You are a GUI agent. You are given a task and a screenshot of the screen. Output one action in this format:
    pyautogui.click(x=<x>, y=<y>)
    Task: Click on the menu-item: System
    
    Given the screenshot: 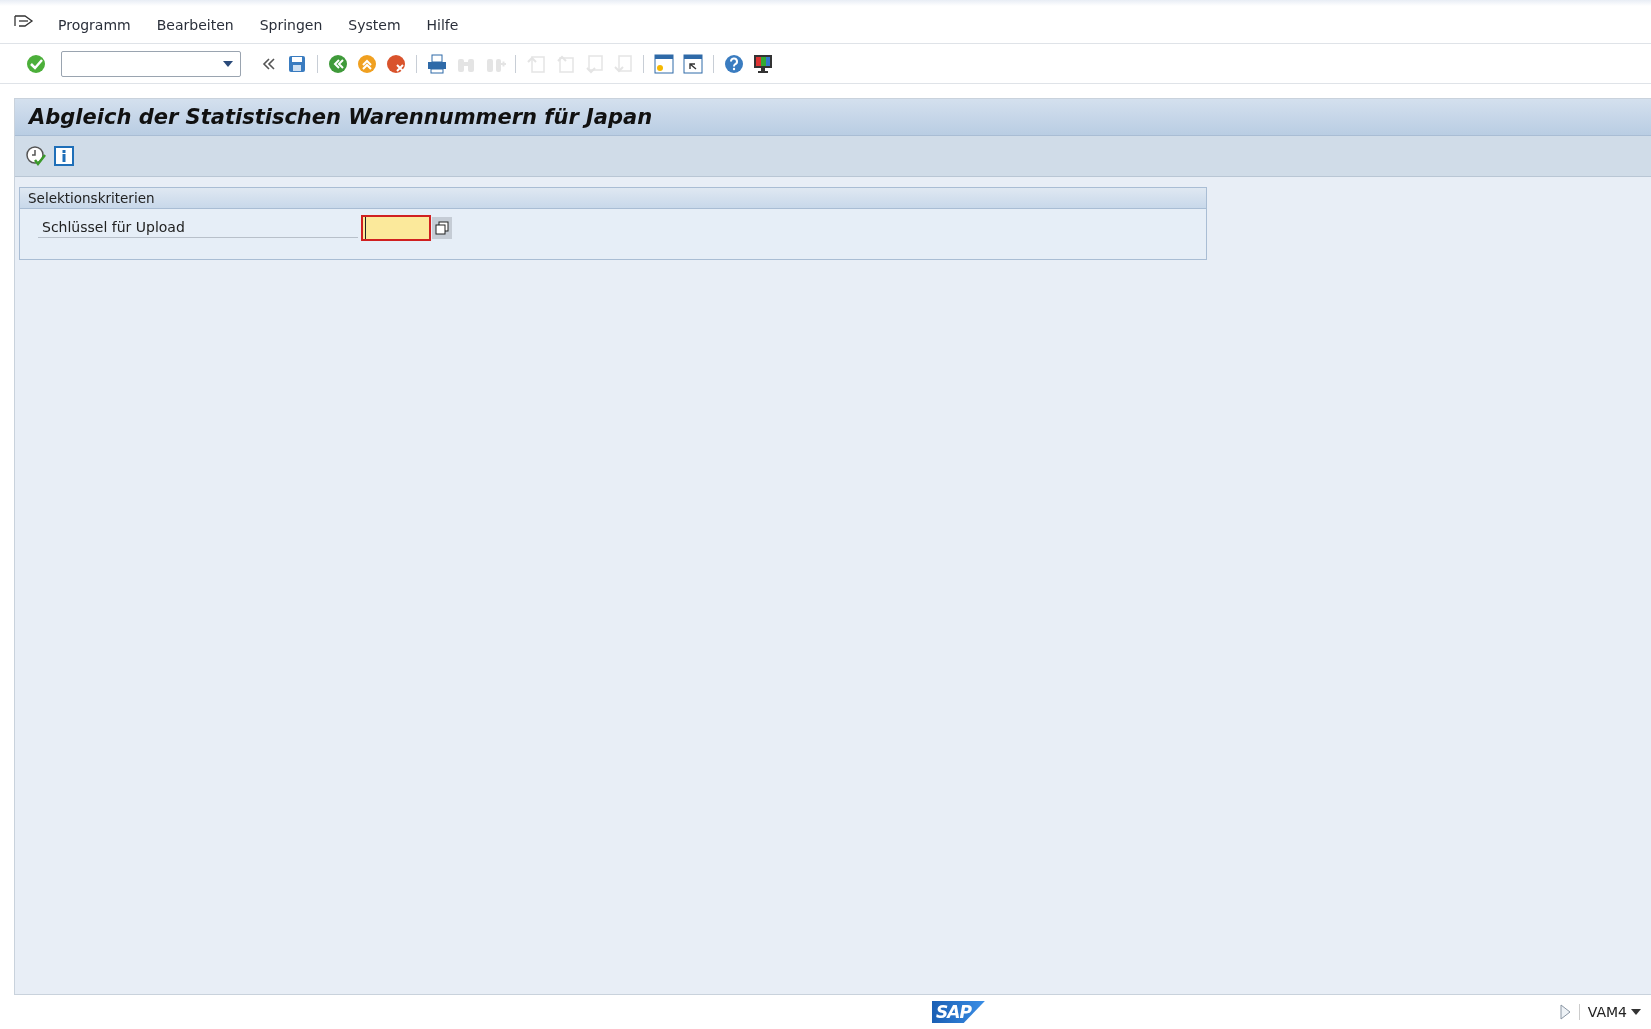 What is the action you would take?
    pyautogui.click(x=374, y=21)
    